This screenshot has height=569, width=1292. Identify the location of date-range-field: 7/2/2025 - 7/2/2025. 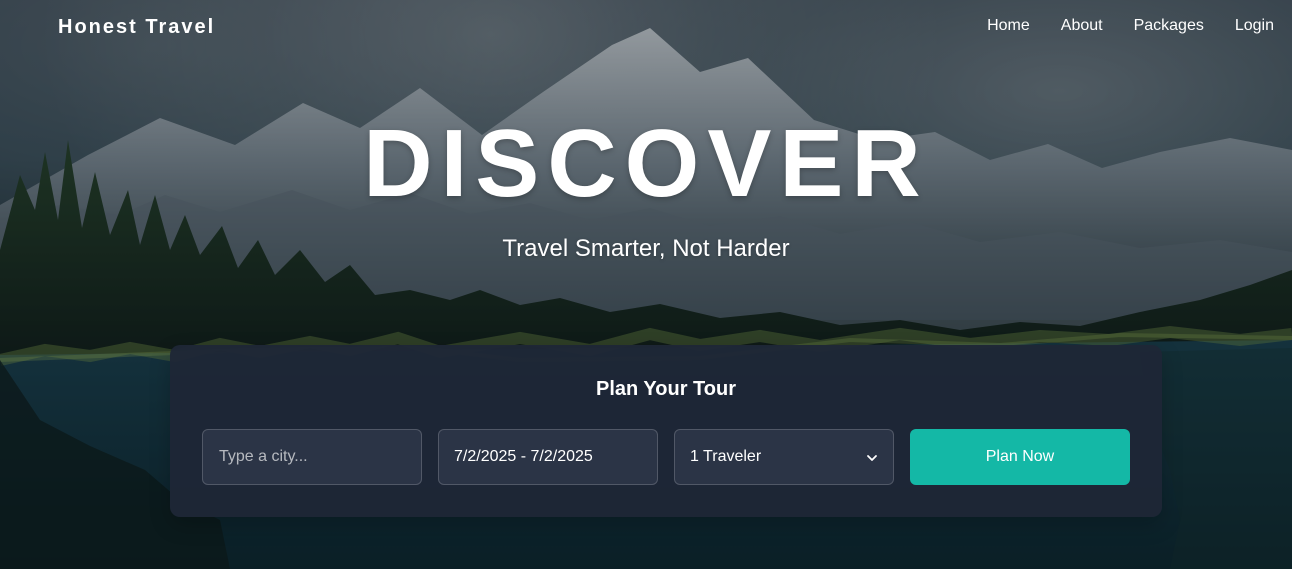
(548, 457).